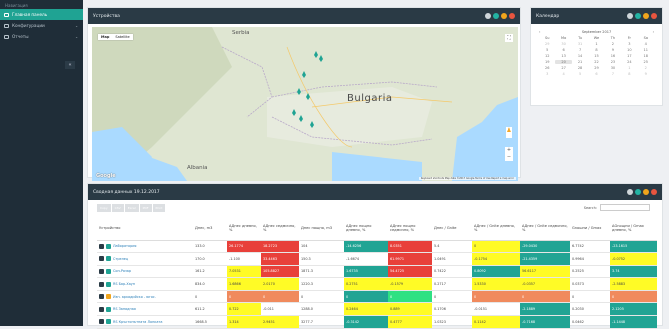 Image resolution: width=669 pixels, height=329 pixels. Describe the element at coordinates (452, 229) in the screenshot. I see `column-header: Днес / Gnite` at that location.